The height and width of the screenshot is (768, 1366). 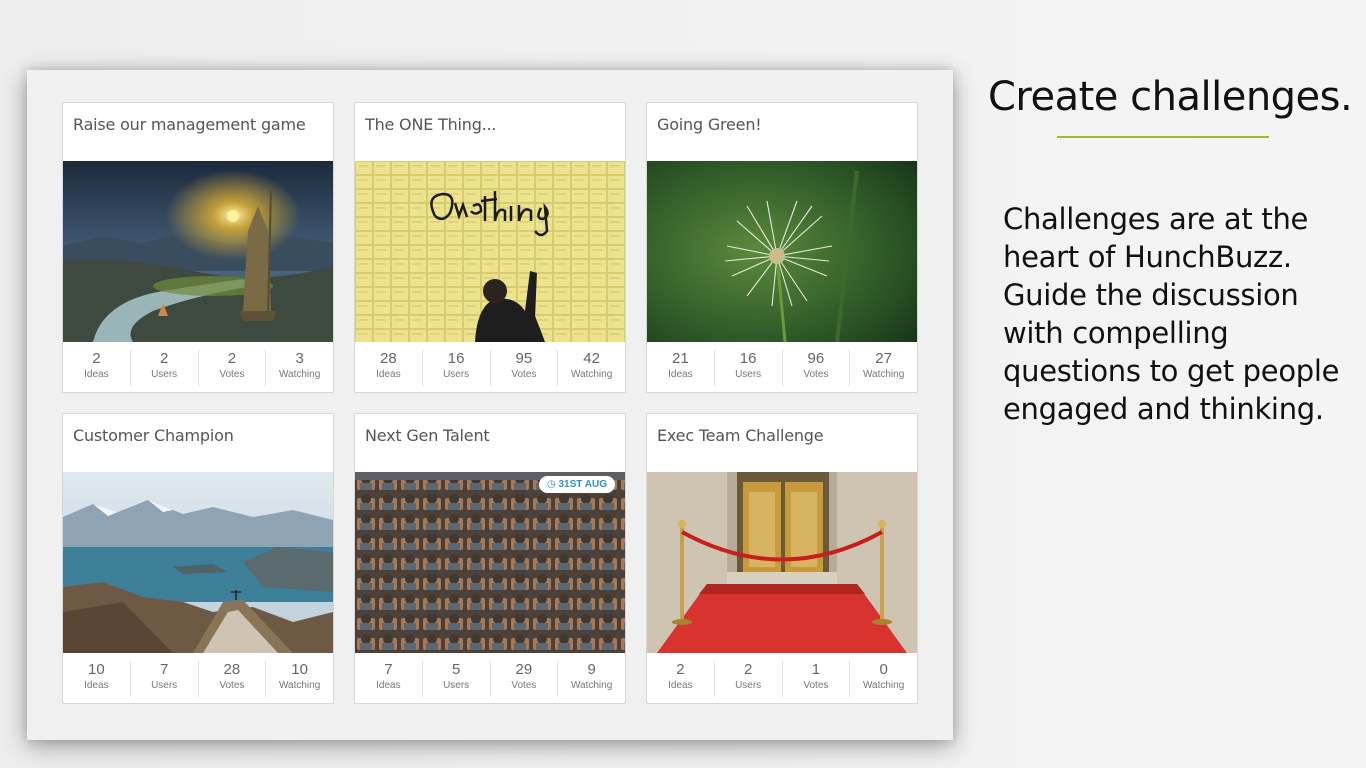 What do you see at coordinates (1170, 97) in the screenshot?
I see `page-heading: Create challenges.` at bounding box center [1170, 97].